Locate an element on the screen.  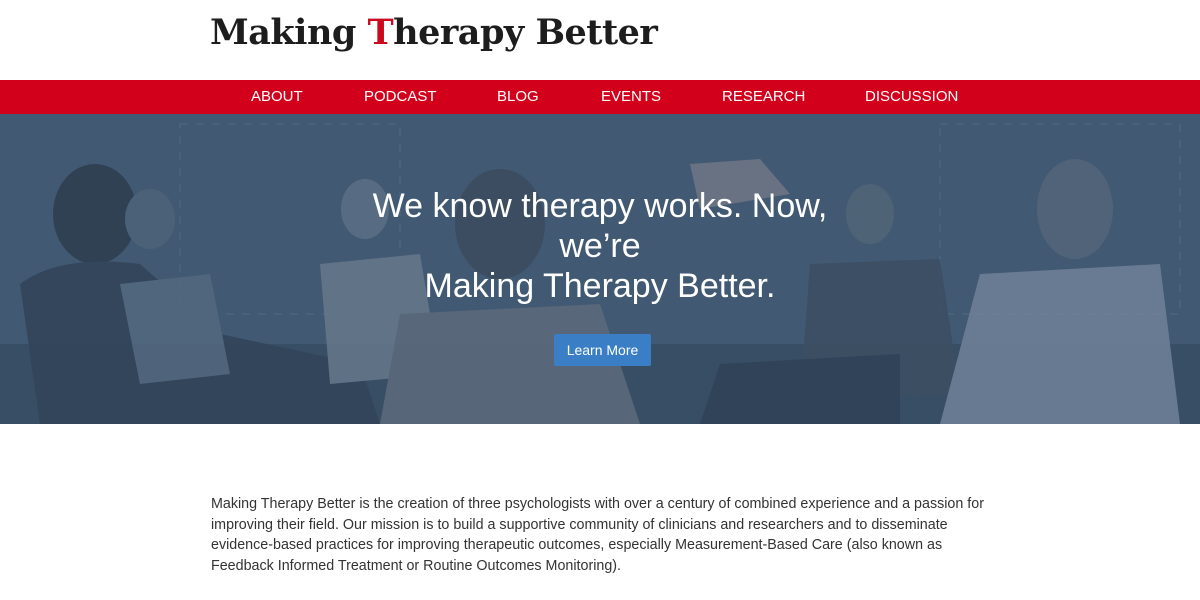
hero-line-3: Making Therapy Better. is located at coordinates (600, 286).